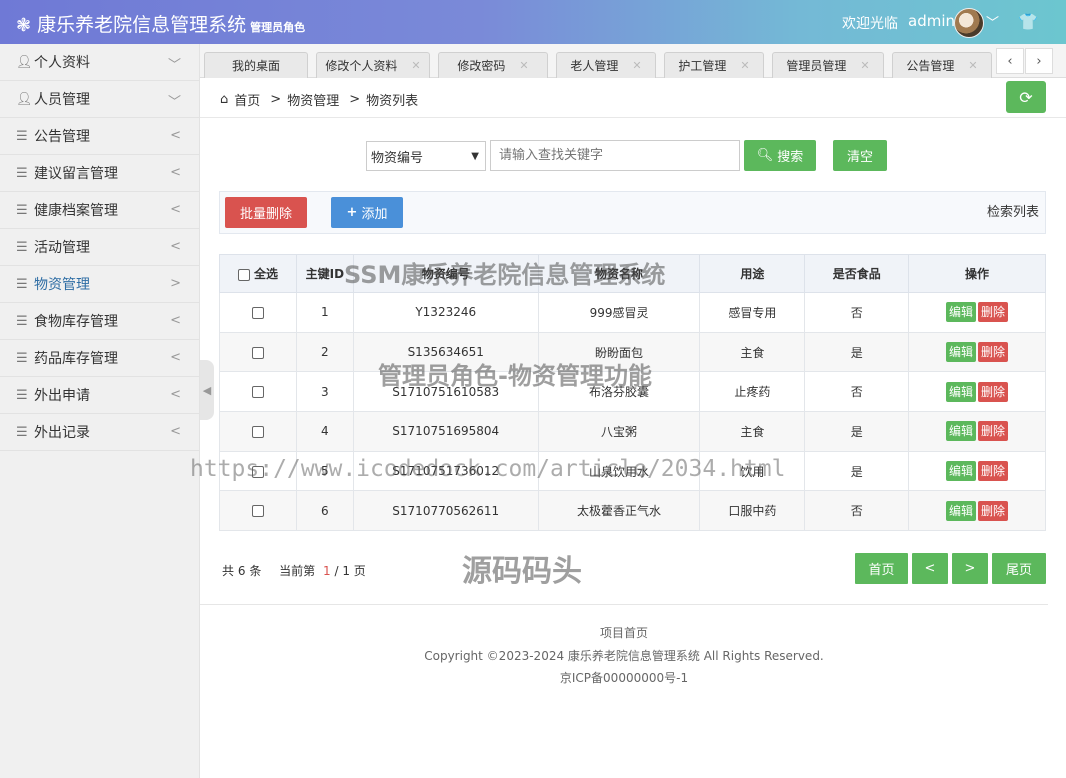  I want to click on sidebar-item: ☰ 食物库存管理 <, so click(99, 321).